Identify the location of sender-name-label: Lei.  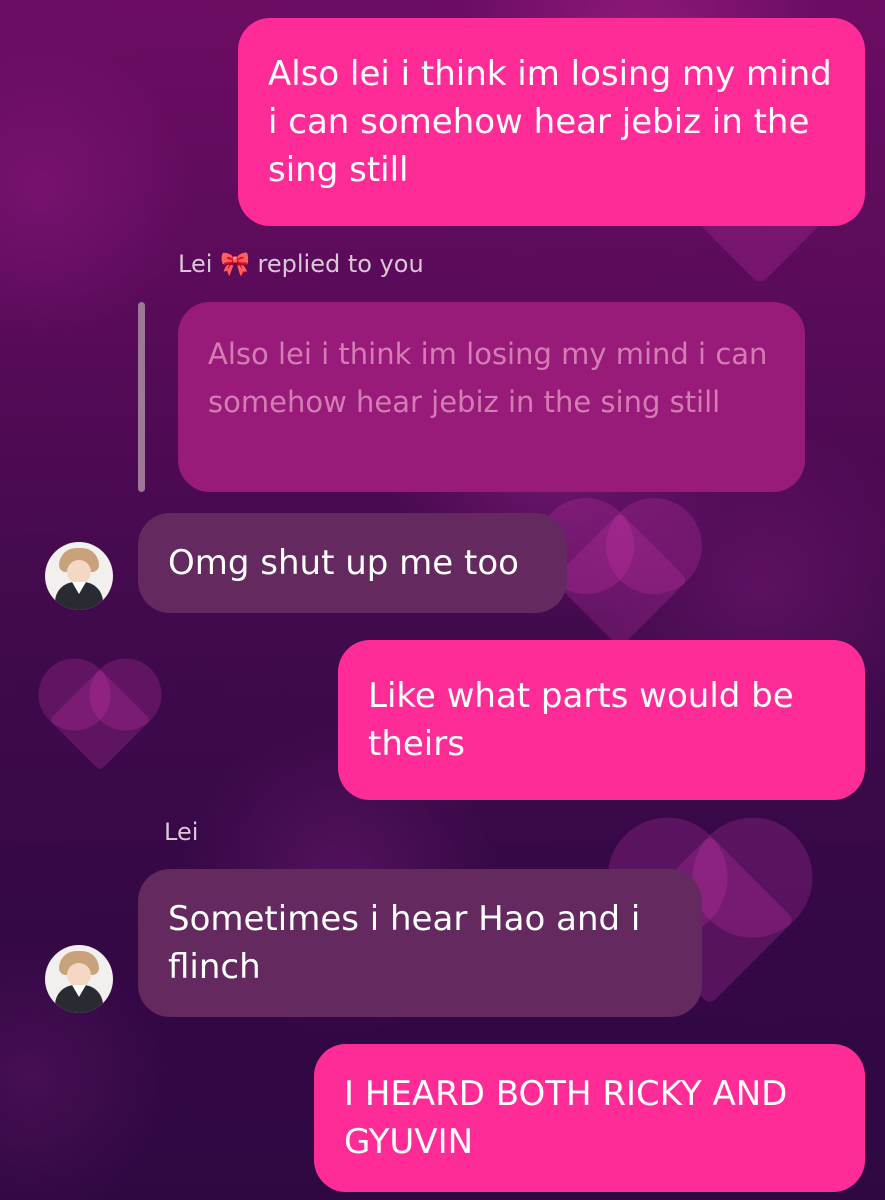
(181, 832).